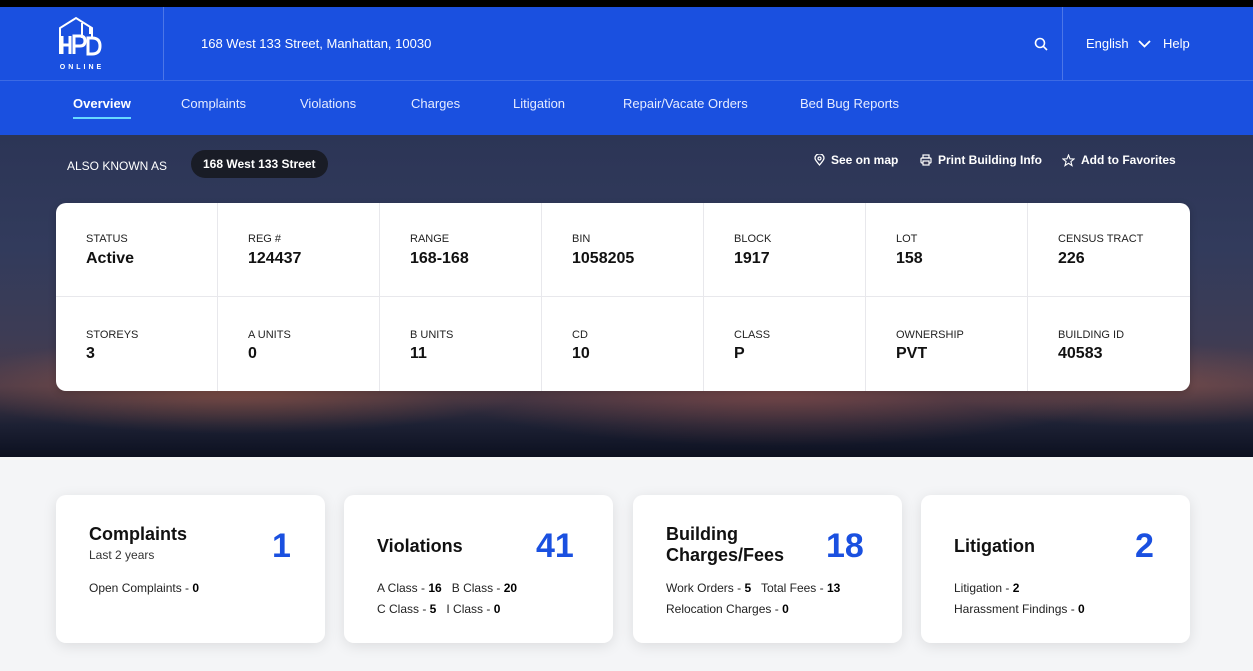 This screenshot has height=671, width=1253. I want to click on info-cell-range: RANGE 168-168, so click(461, 250).